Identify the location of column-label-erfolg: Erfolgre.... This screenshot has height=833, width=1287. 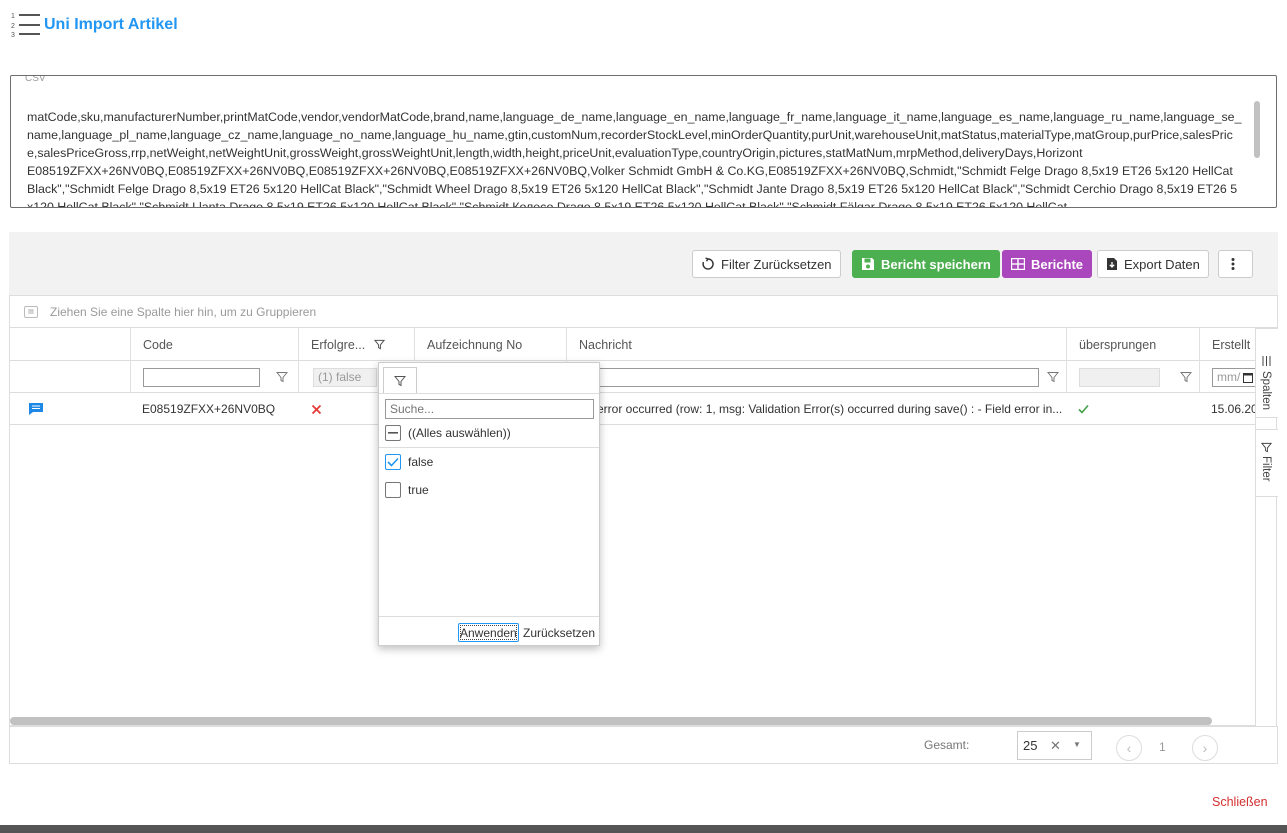
(338, 344).